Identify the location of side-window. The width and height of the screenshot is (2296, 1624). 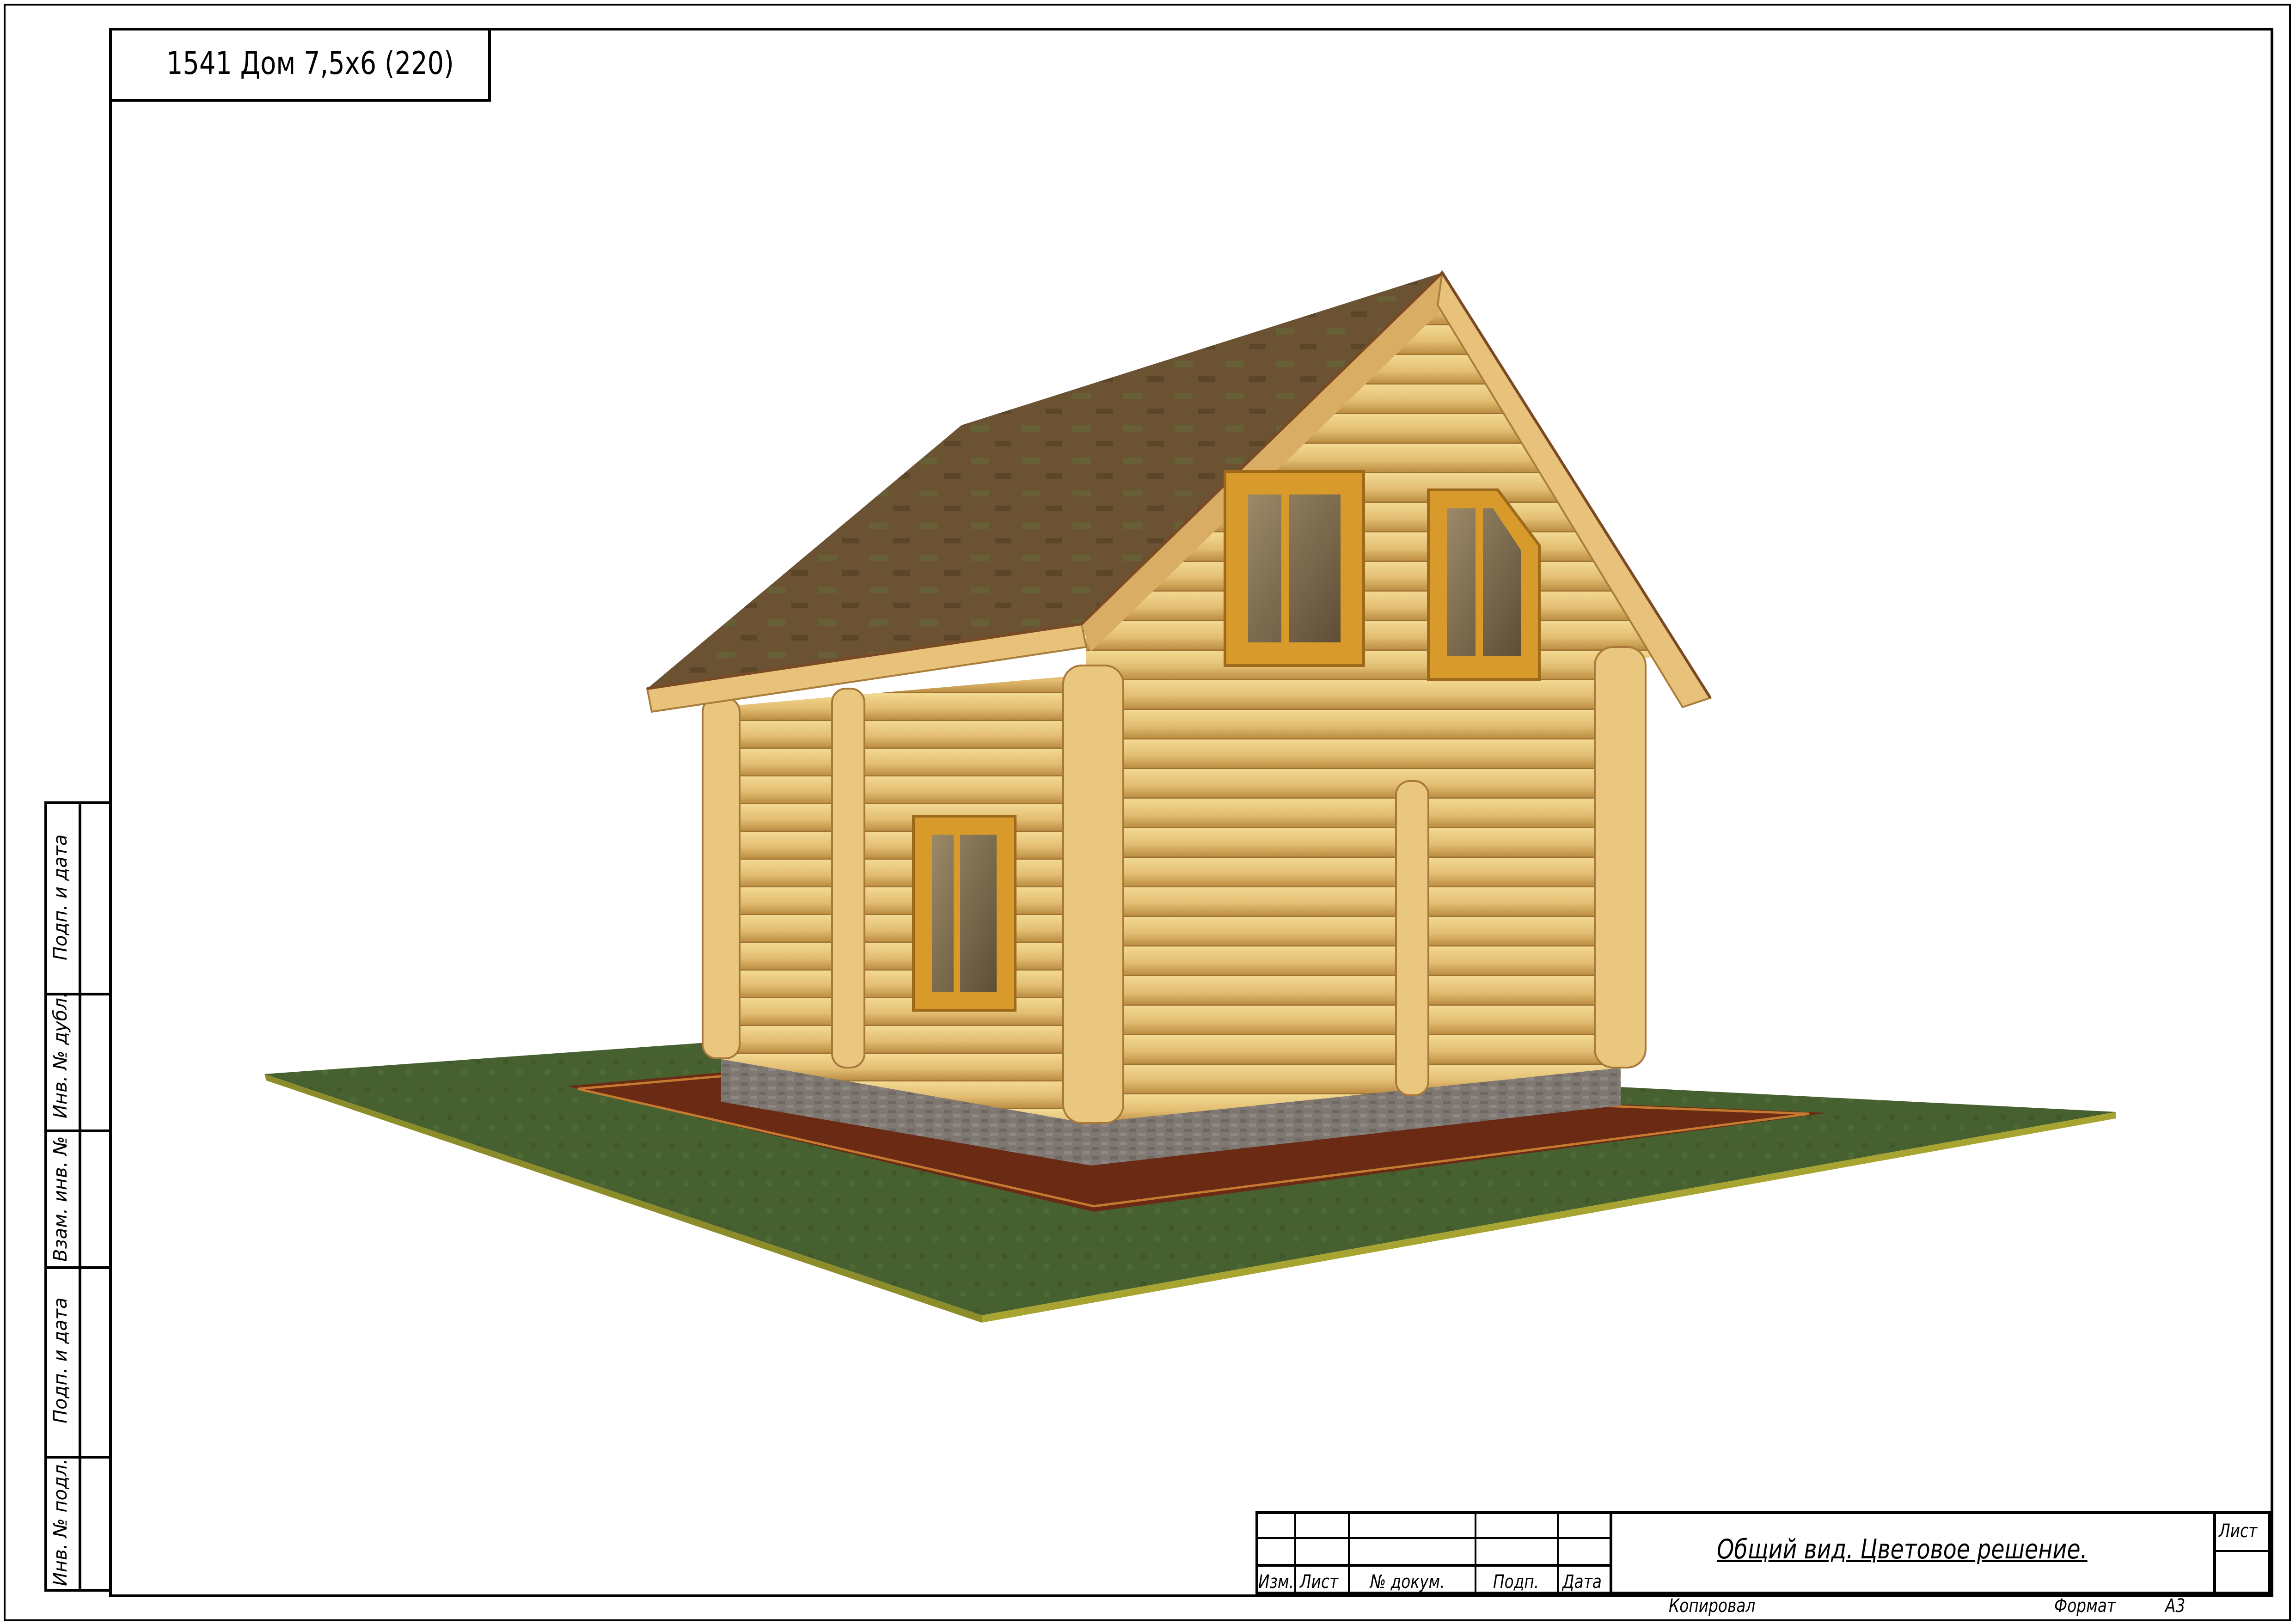
(964, 913).